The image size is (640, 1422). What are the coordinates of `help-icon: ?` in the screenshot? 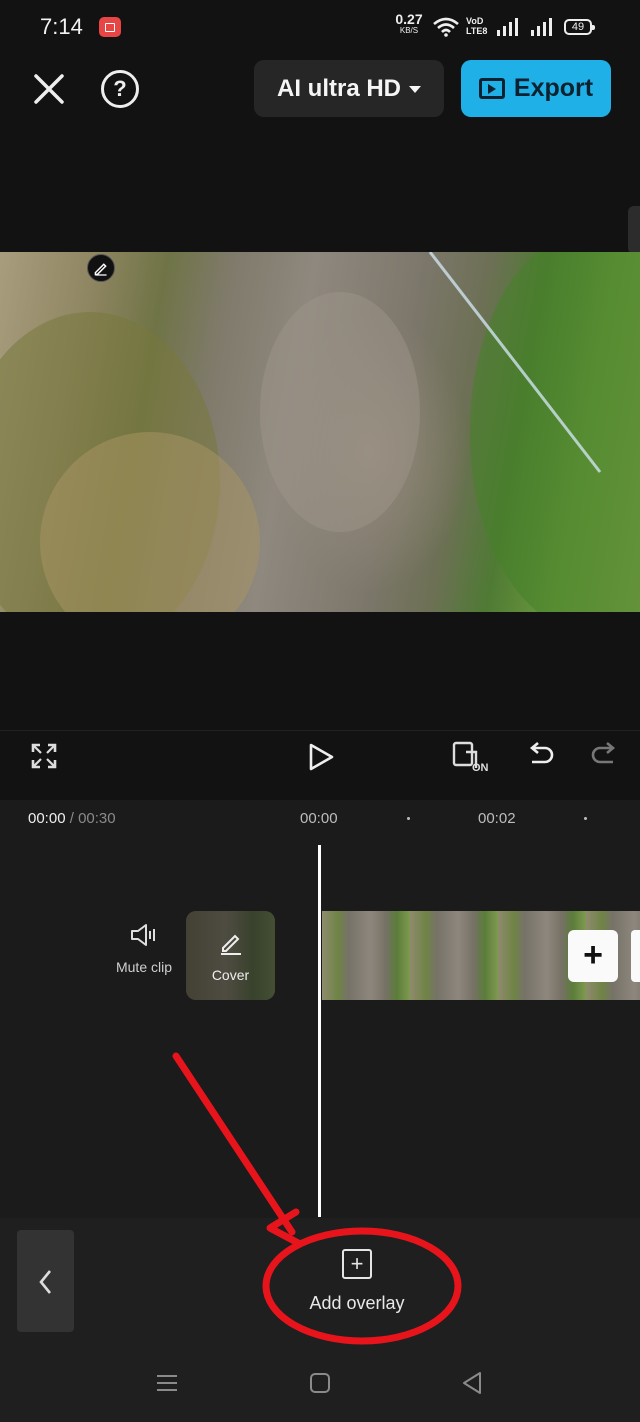 It's located at (120, 89).